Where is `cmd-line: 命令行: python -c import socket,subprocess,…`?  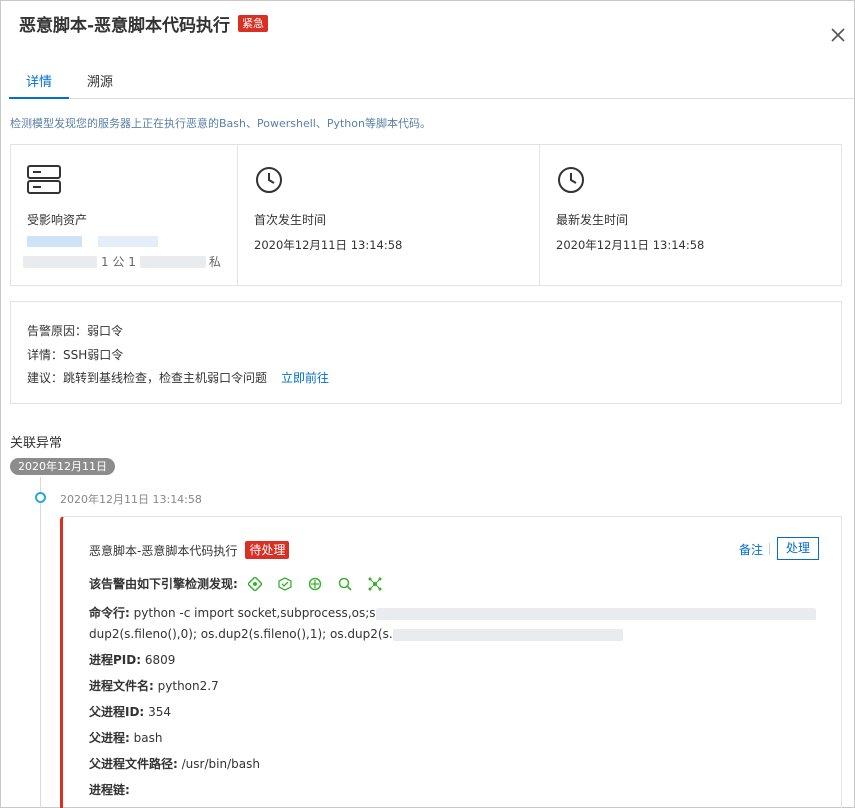 cmd-line: 命令行: python -c import socket,subprocess,… is located at coordinates (454, 624).